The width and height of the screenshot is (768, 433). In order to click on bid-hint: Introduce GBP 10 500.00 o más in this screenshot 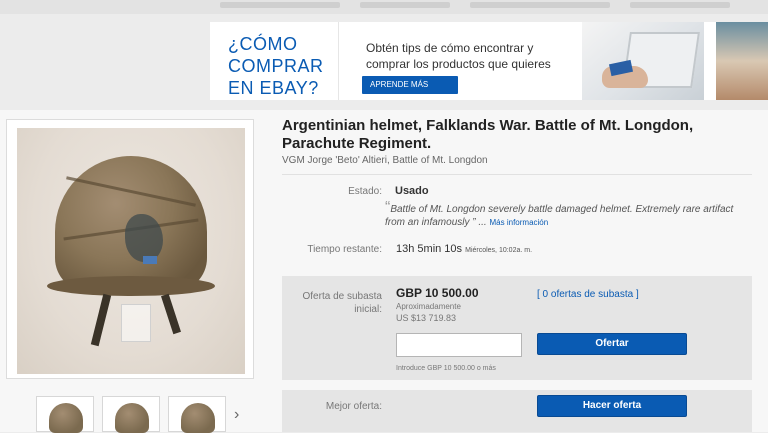, I will do `click(446, 368)`.